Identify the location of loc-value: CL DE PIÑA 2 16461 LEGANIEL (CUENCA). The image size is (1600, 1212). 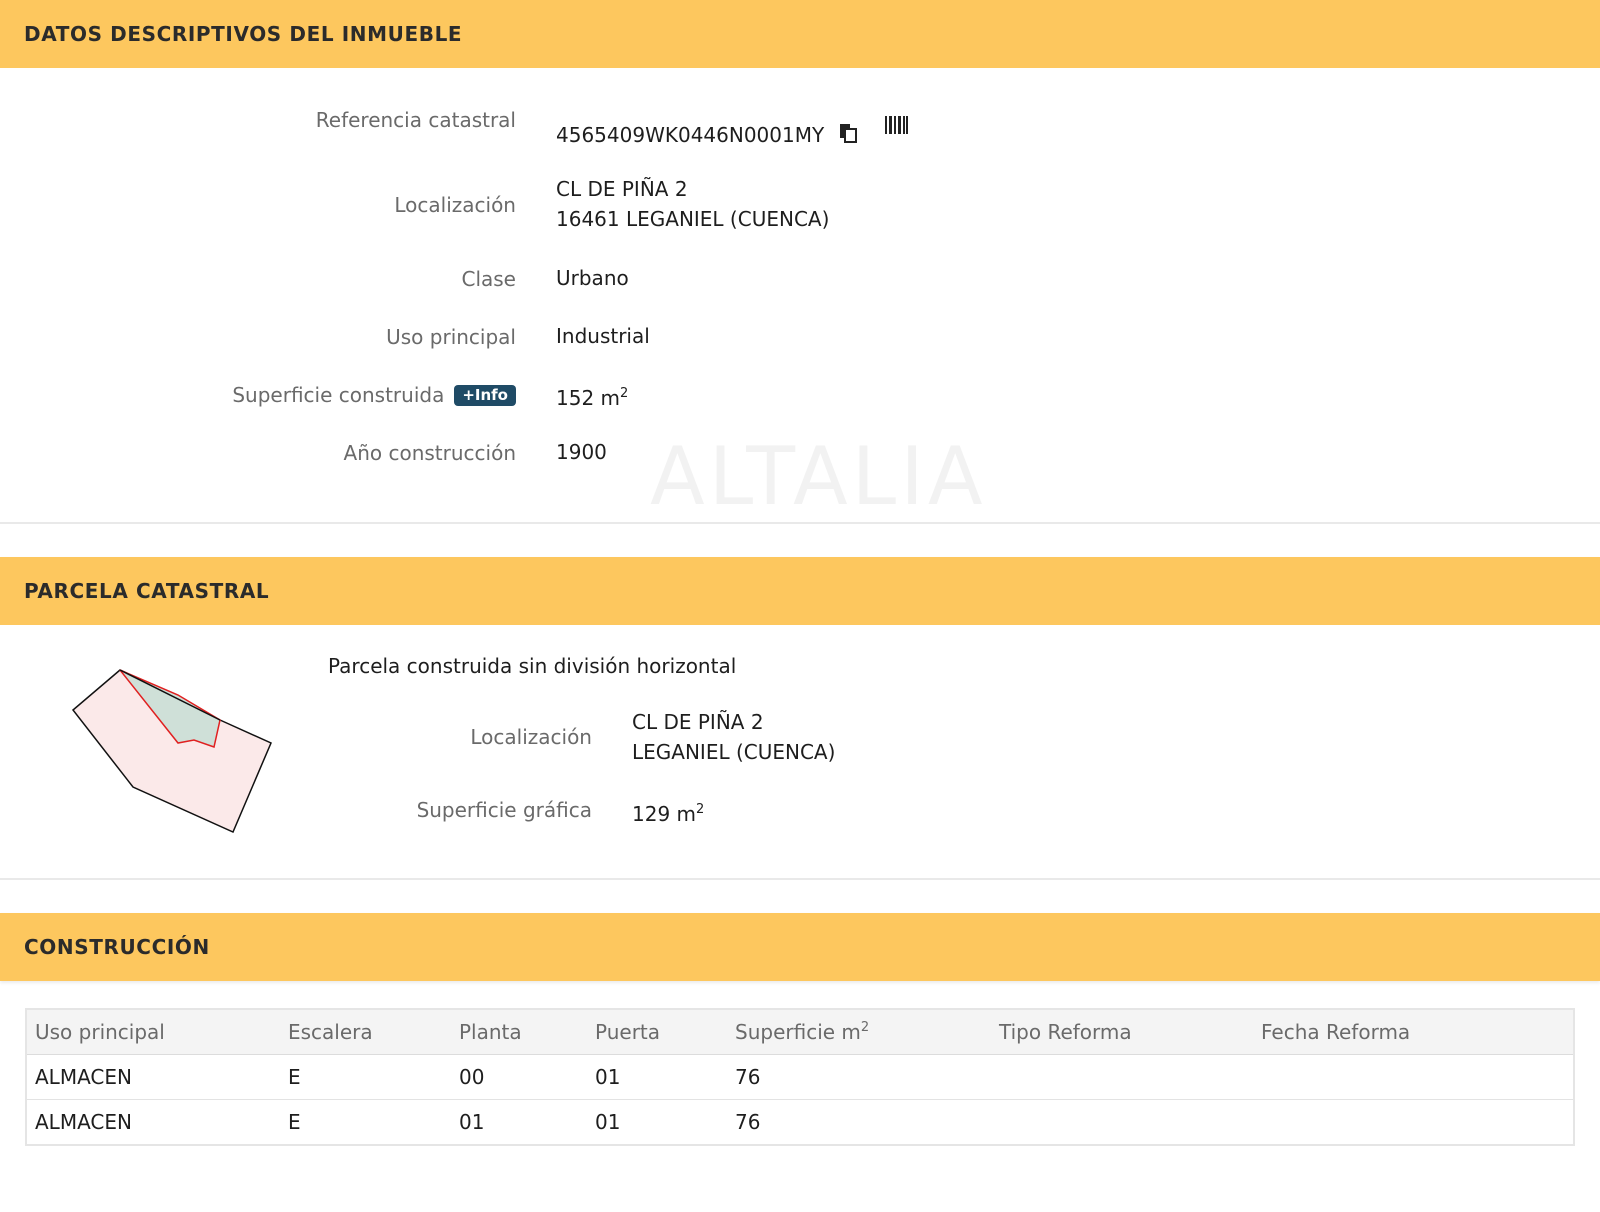
(692, 204).